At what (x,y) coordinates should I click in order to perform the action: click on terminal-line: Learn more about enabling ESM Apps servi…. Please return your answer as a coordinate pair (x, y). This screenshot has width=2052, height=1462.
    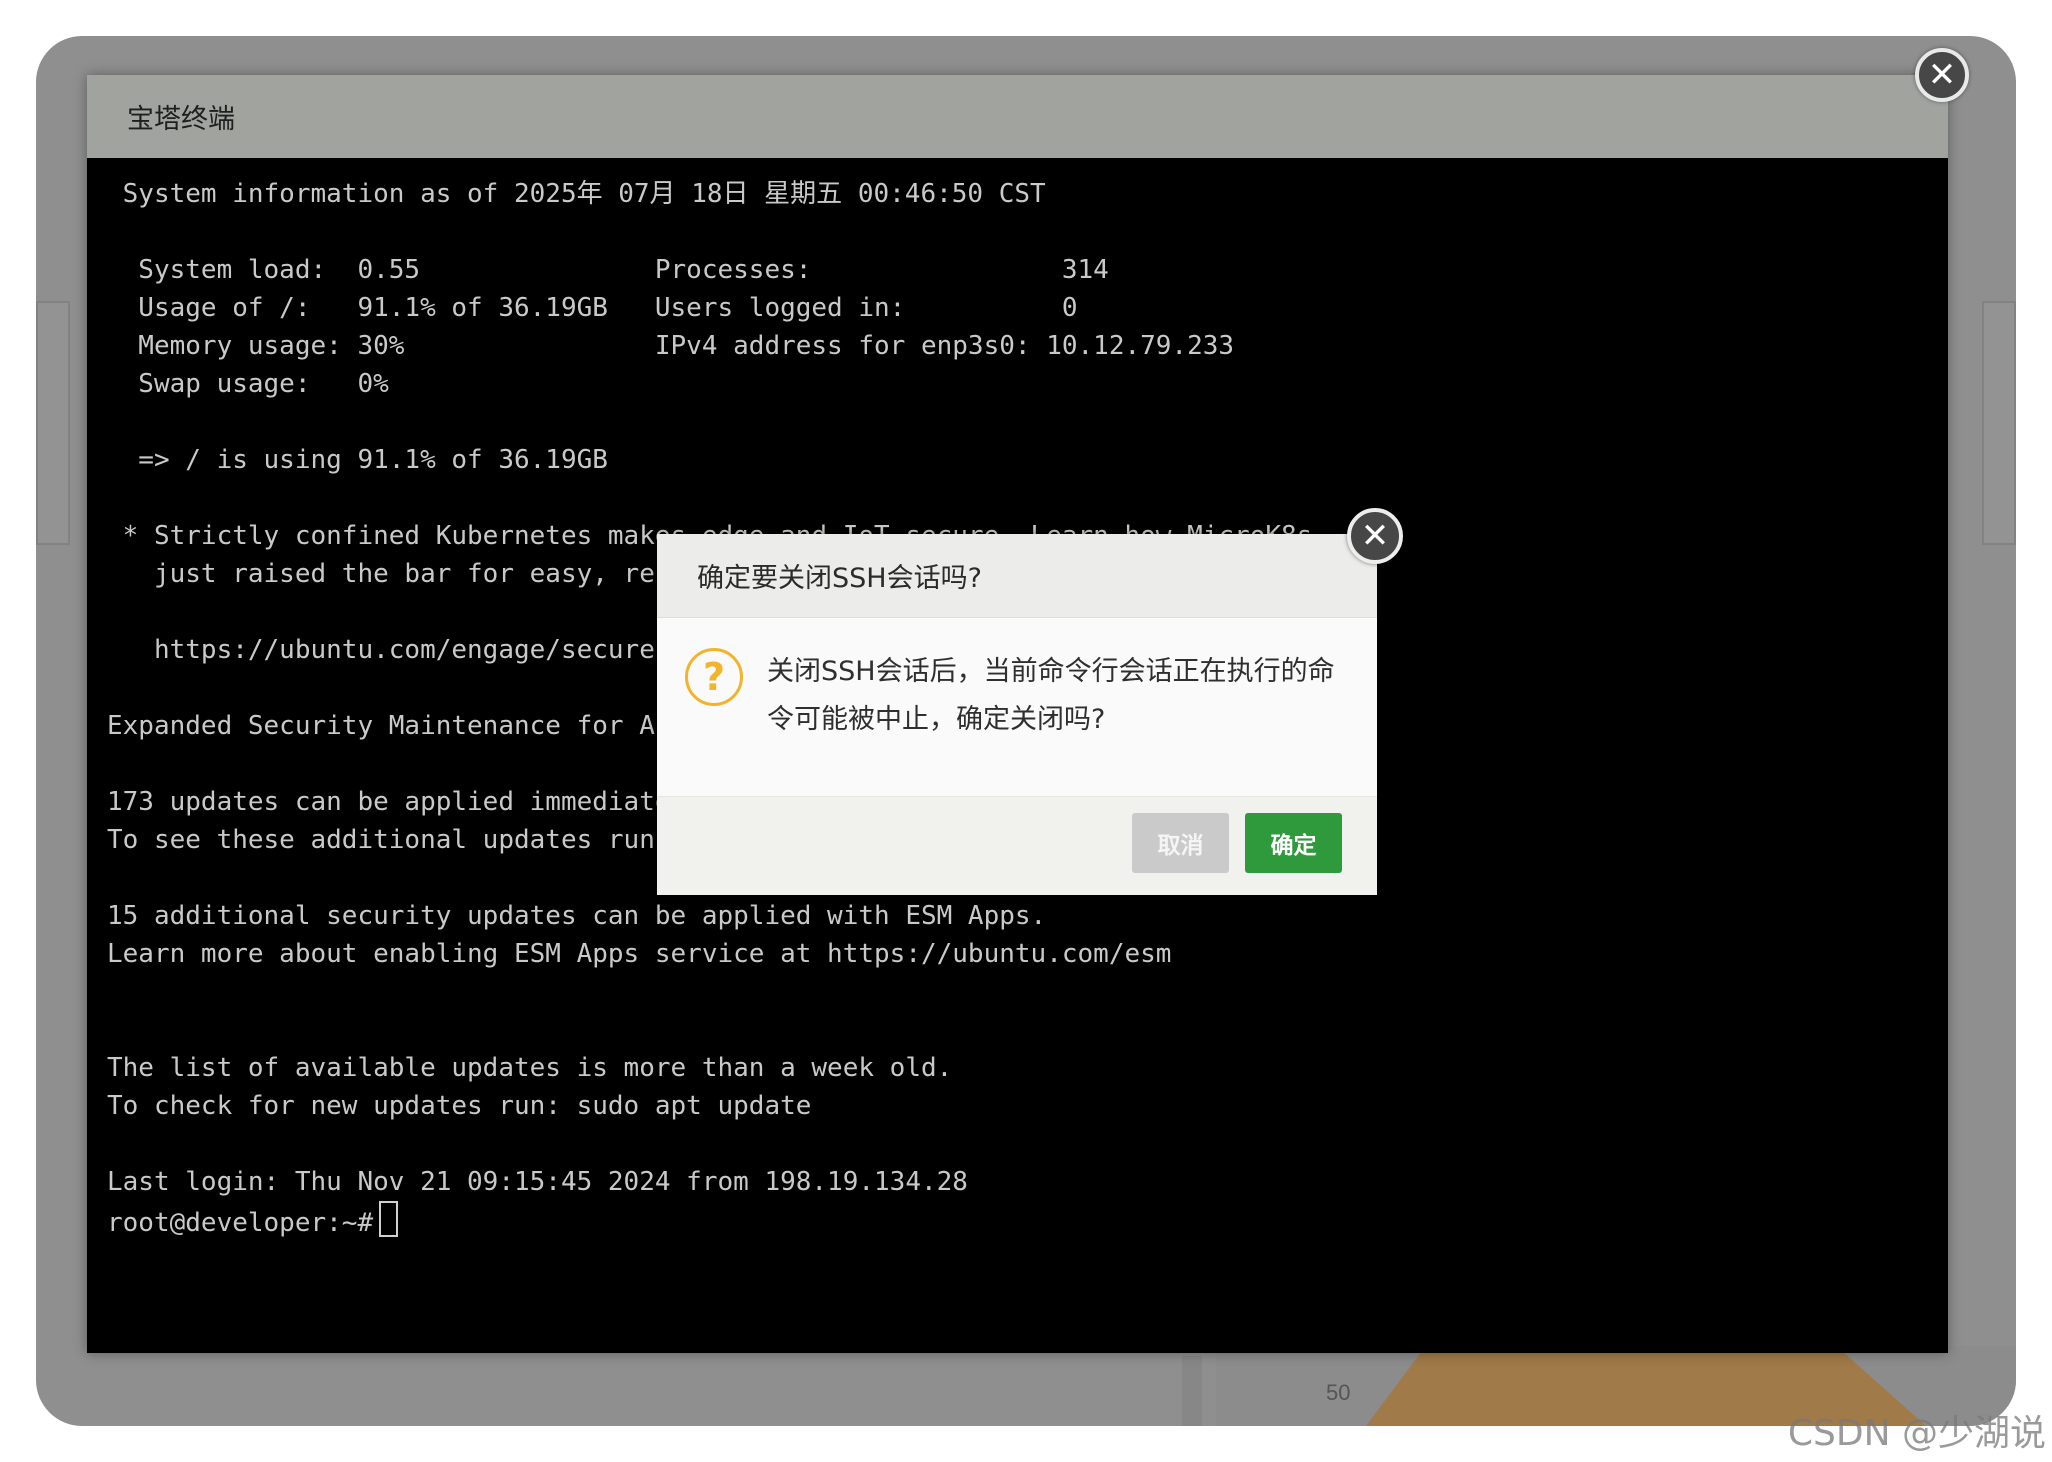
    Looking at the image, I should click on (639, 954).